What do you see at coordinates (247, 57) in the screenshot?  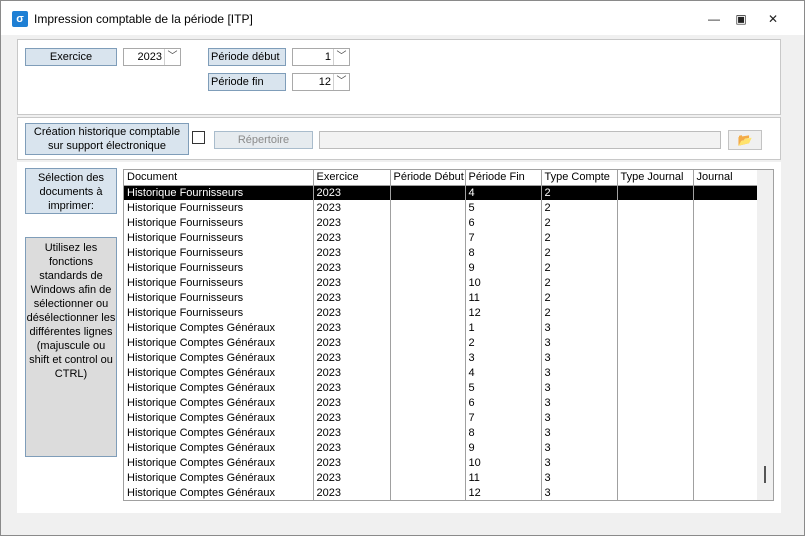 I see `periode-debut-label: Période début` at bounding box center [247, 57].